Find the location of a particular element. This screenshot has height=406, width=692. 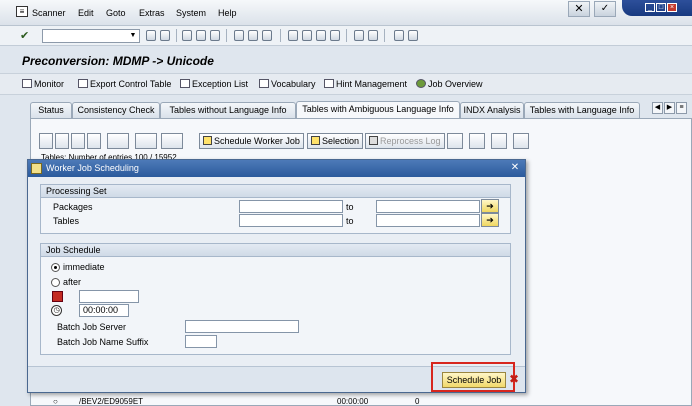

shortcut-icon is located at coordinates (373, 35).